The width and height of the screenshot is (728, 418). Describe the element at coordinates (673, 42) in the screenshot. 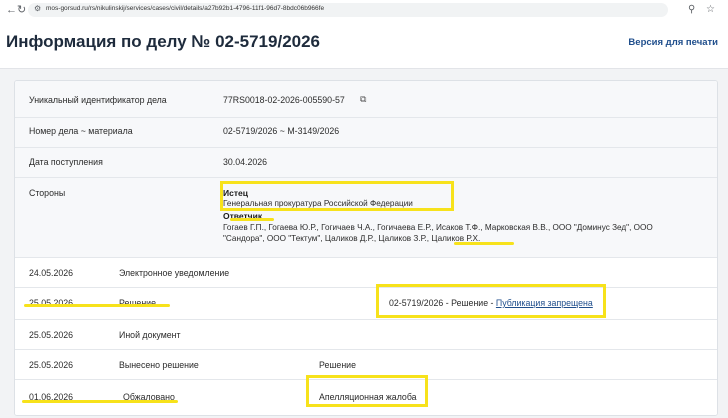

I see `print-version-link: Версия для печати` at that location.